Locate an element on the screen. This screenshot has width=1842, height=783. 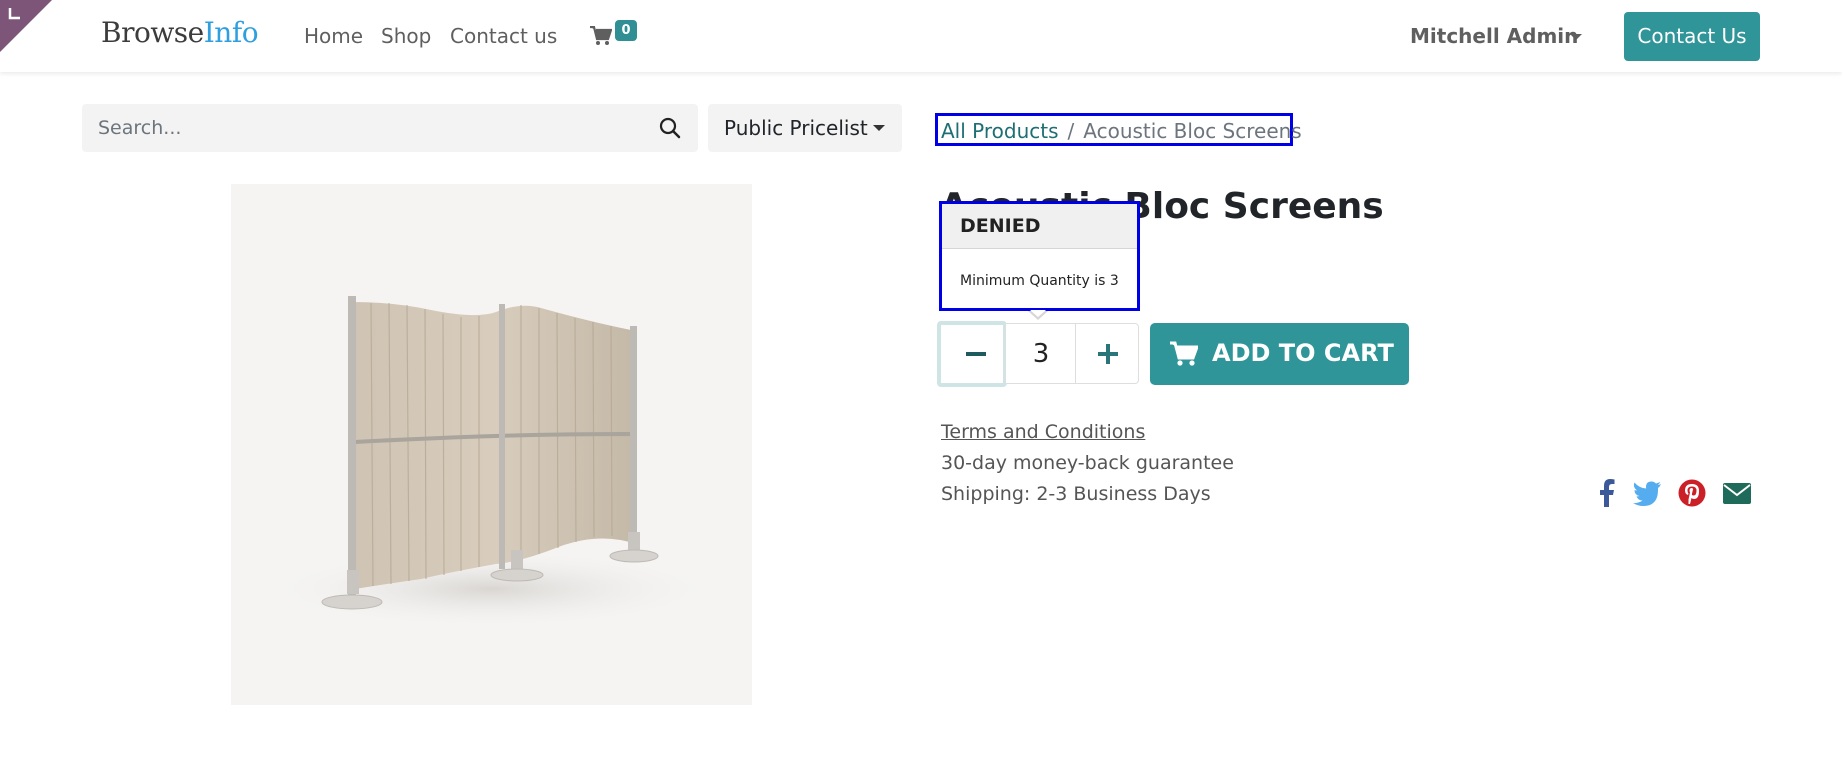
guarantee-text: 30-day money-back guarantee is located at coordinates (1087, 463).